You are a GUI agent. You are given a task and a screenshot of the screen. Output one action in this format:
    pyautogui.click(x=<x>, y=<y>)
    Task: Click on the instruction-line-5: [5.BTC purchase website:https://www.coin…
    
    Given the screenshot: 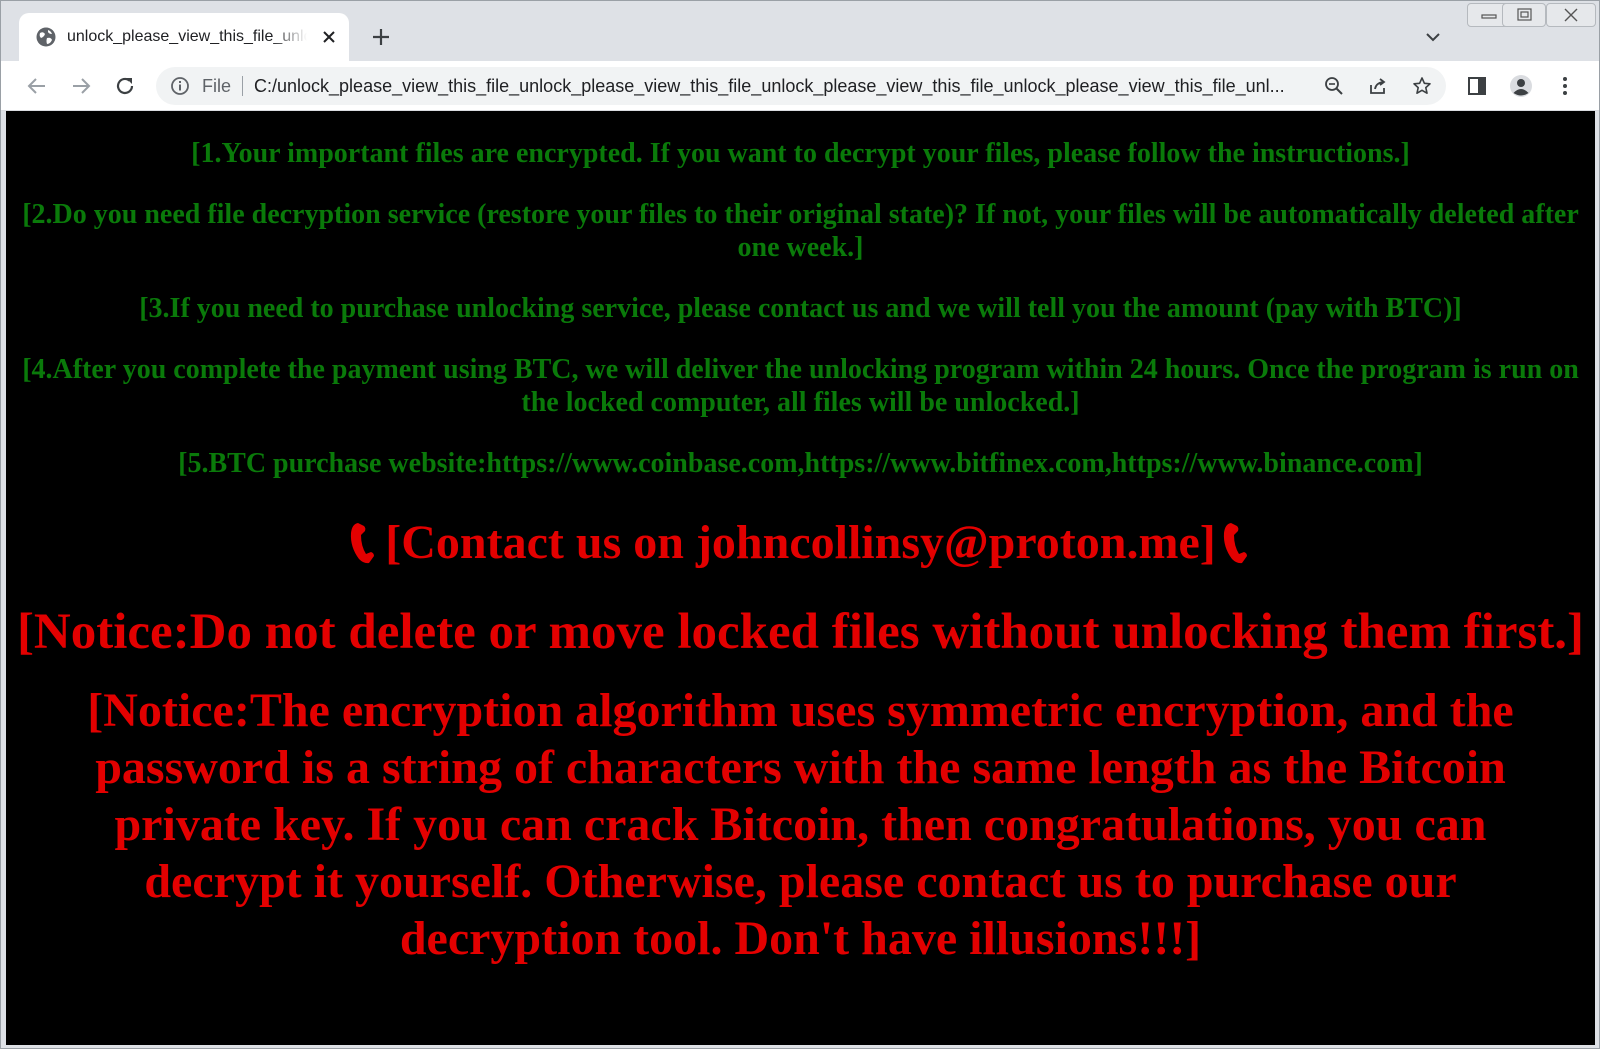 What is the action you would take?
    pyautogui.click(x=800, y=463)
    